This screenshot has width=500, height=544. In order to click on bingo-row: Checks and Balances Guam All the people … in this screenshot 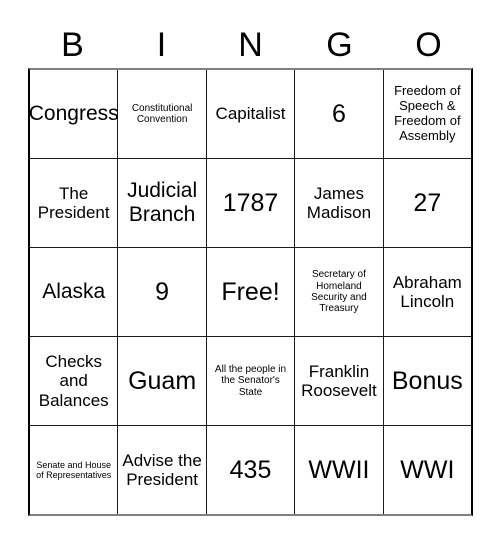, I will do `click(250, 381)`.